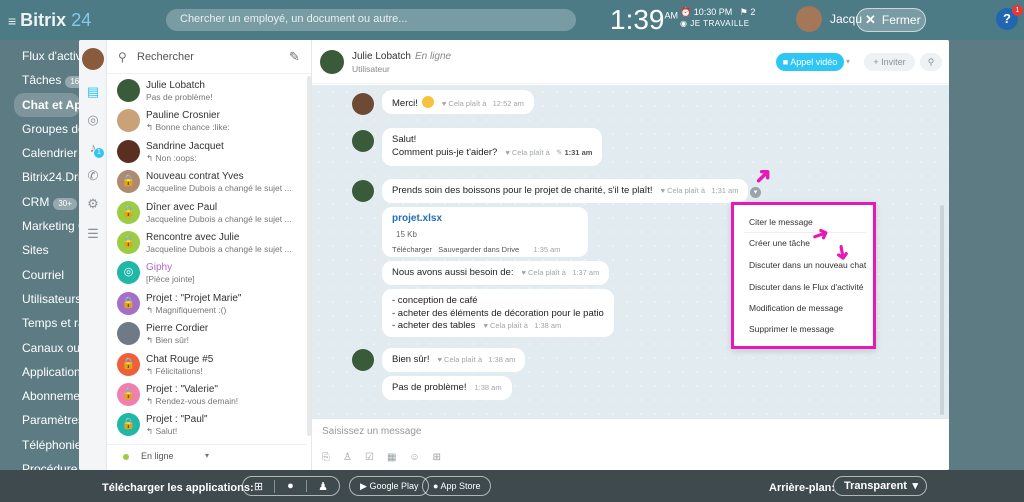 The width and height of the screenshot is (1024, 502). Describe the element at coordinates (40, 275) in the screenshot. I see `nav-item: Courriel` at that location.